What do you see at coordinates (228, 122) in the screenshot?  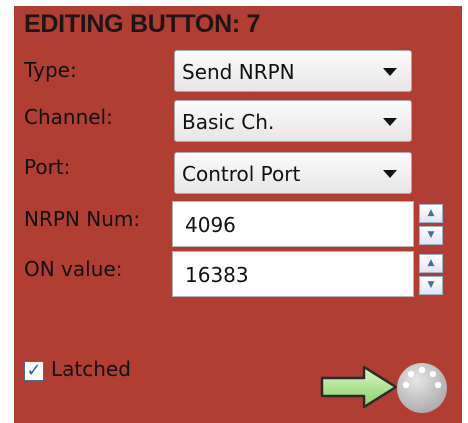 I see `channel-value: Basic Ch.` at bounding box center [228, 122].